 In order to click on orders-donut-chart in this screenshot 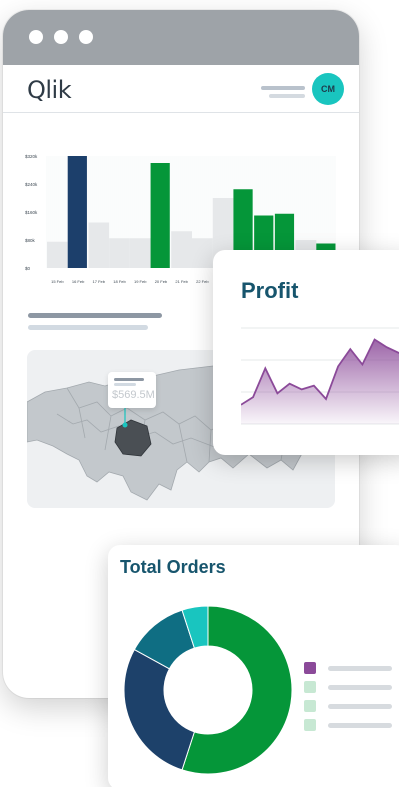, I will do `click(208, 690)`.